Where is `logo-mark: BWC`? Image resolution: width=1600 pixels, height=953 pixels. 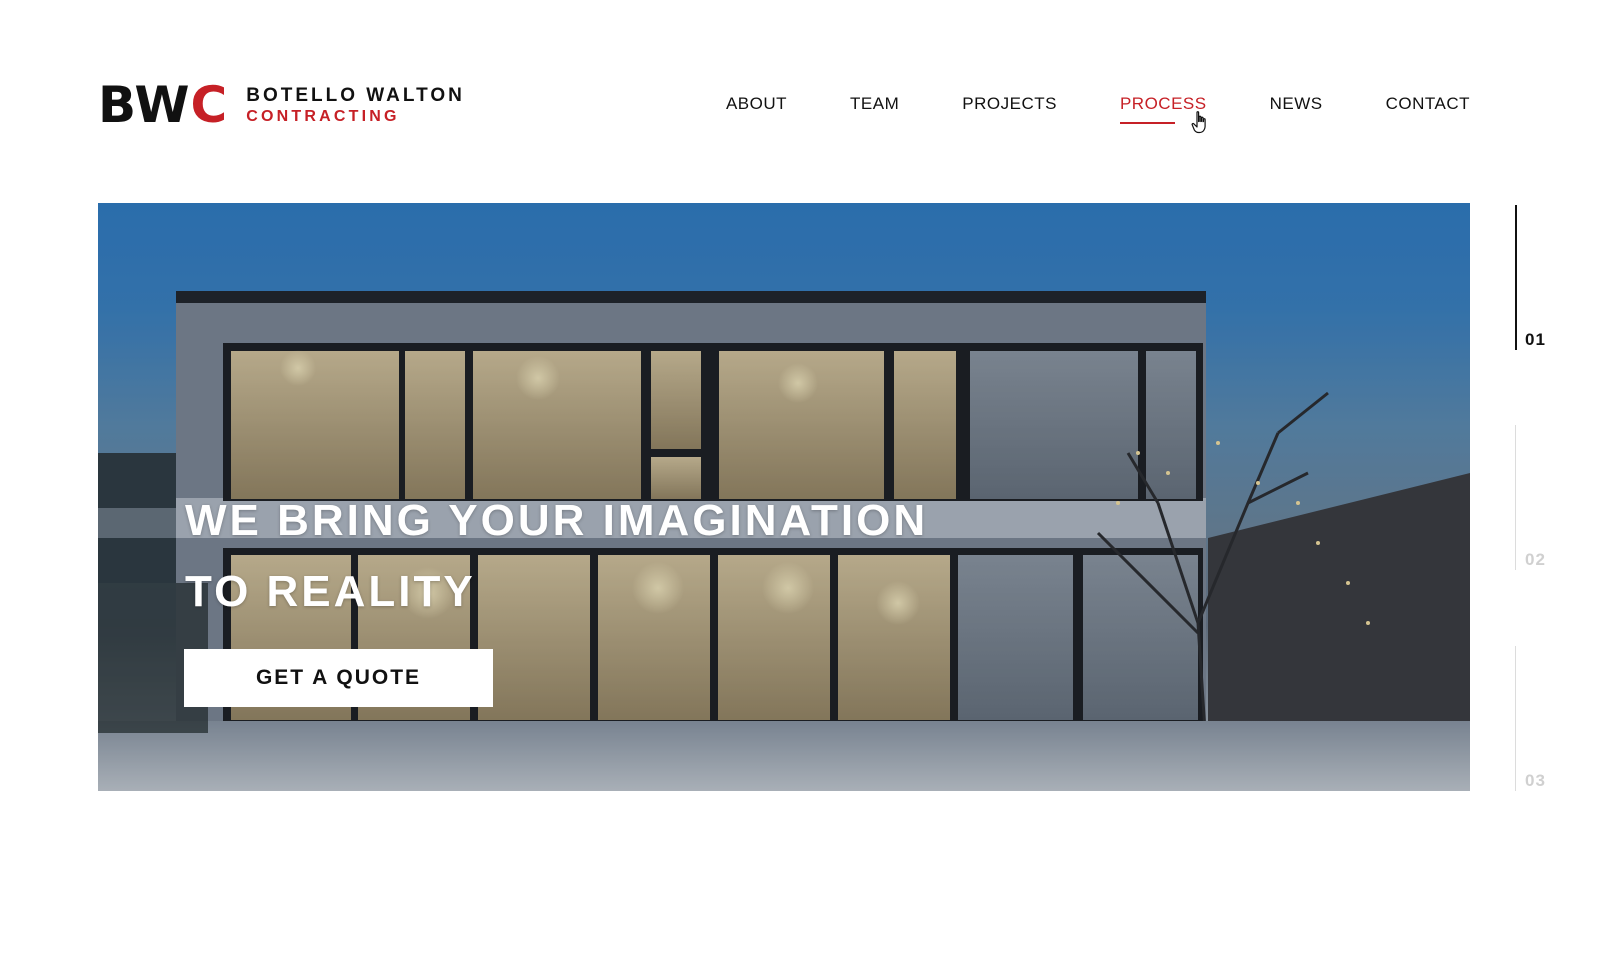 logo-mark: BWC is located at coordinates (163, 105).